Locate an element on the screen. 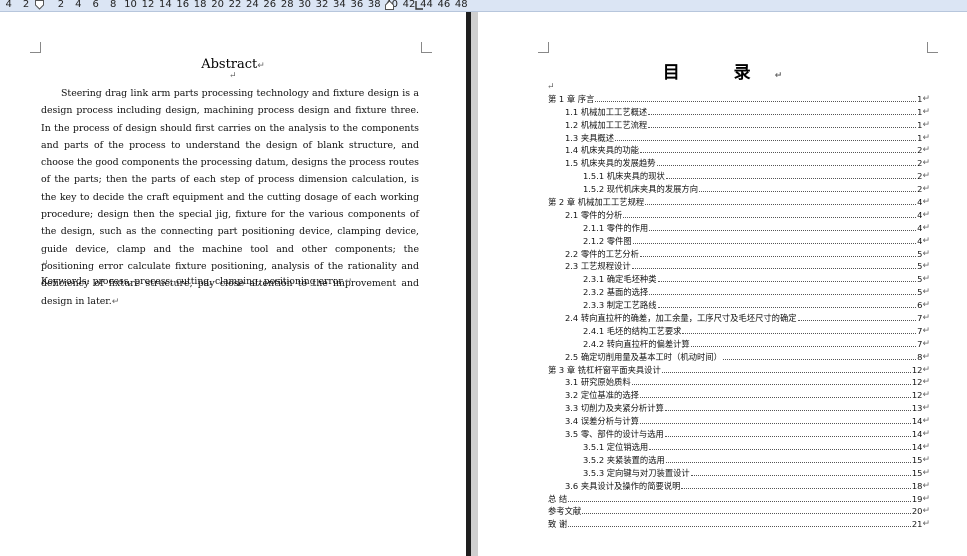  toc-entry: 第 1 章 序言 1 ↵ is located at coordinates (739, 98).